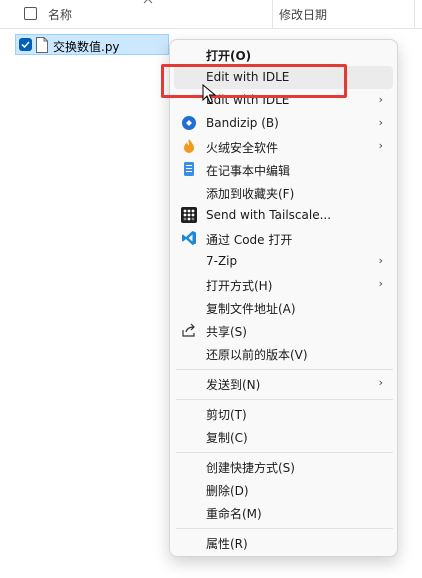 This screenshot has width=422, height=578. Describe the element at coordinates (248, 171) in the screenshot. I see `menu-item-label: 在记事本中编辑` at that location.